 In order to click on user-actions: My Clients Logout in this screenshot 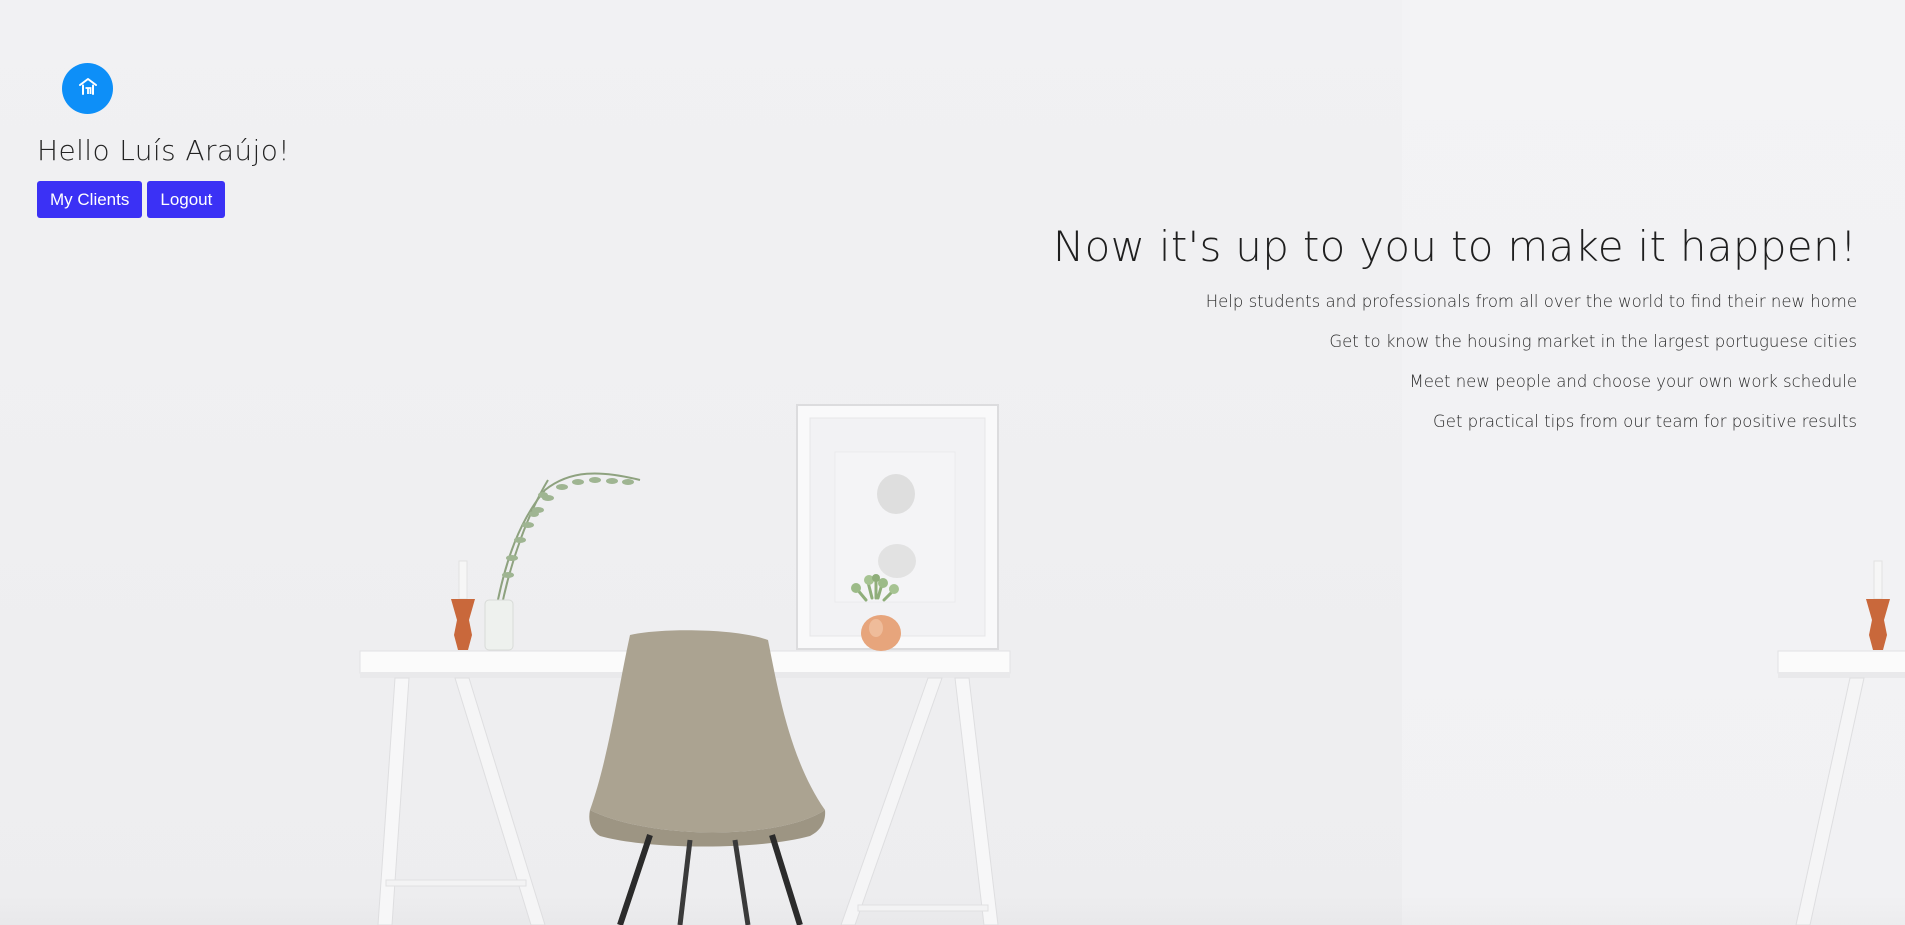, I will do `click(131, 199)`.